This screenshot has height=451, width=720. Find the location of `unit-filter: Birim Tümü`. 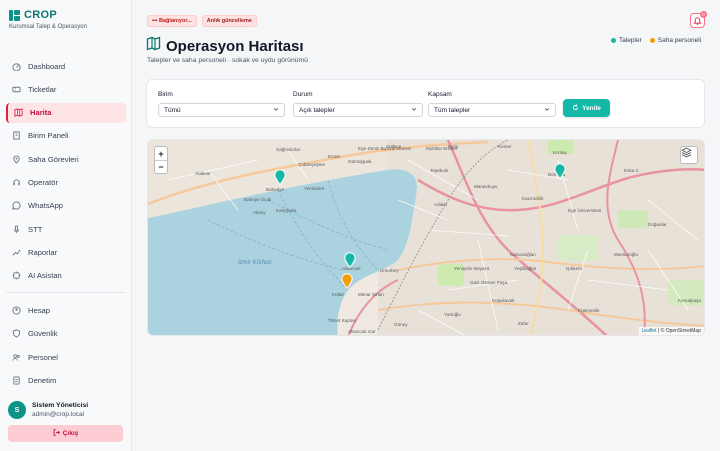

unit-filter: Birim Tümü is located at coordinates (221, 104).